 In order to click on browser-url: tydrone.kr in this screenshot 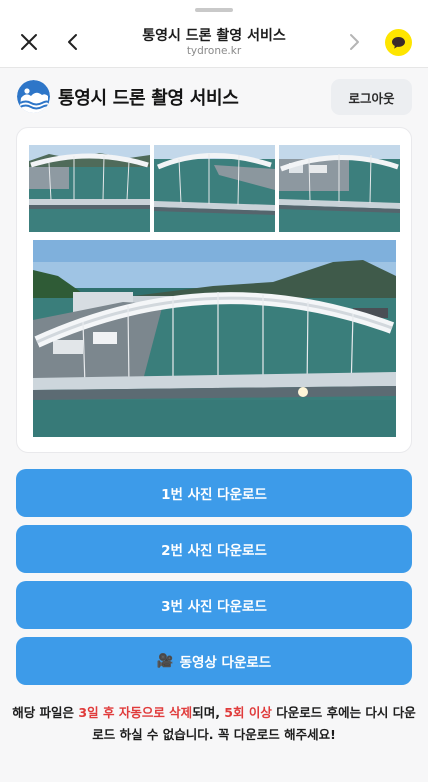, I will do `click(214, 51)`.